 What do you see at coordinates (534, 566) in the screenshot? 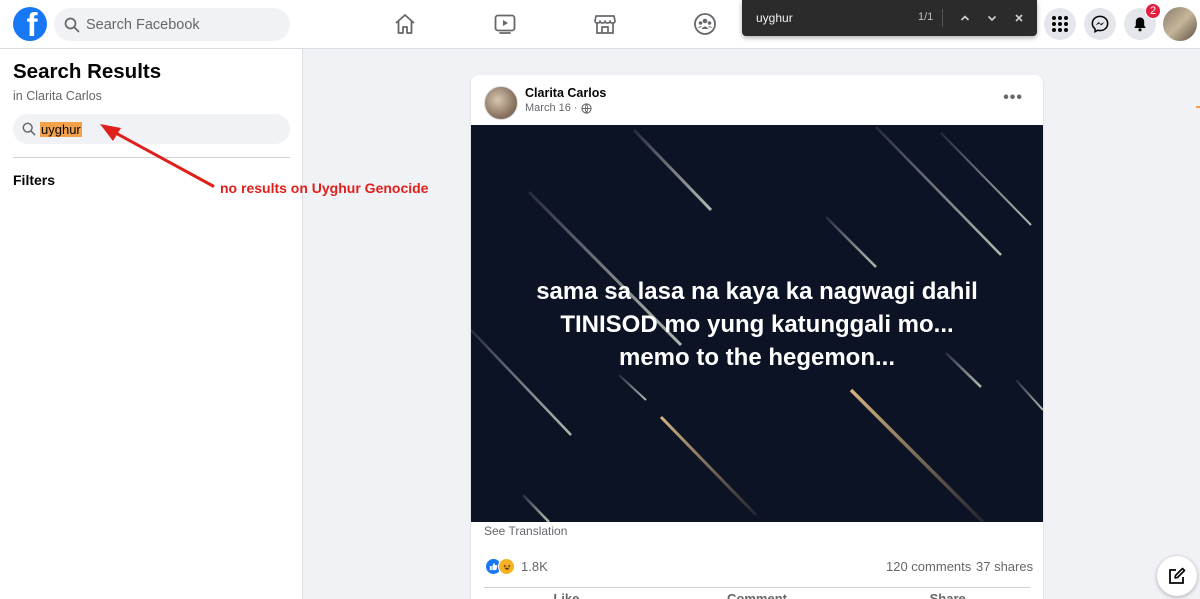
I see `reaction-count: 1.8K` at bounding box center [534, 566].